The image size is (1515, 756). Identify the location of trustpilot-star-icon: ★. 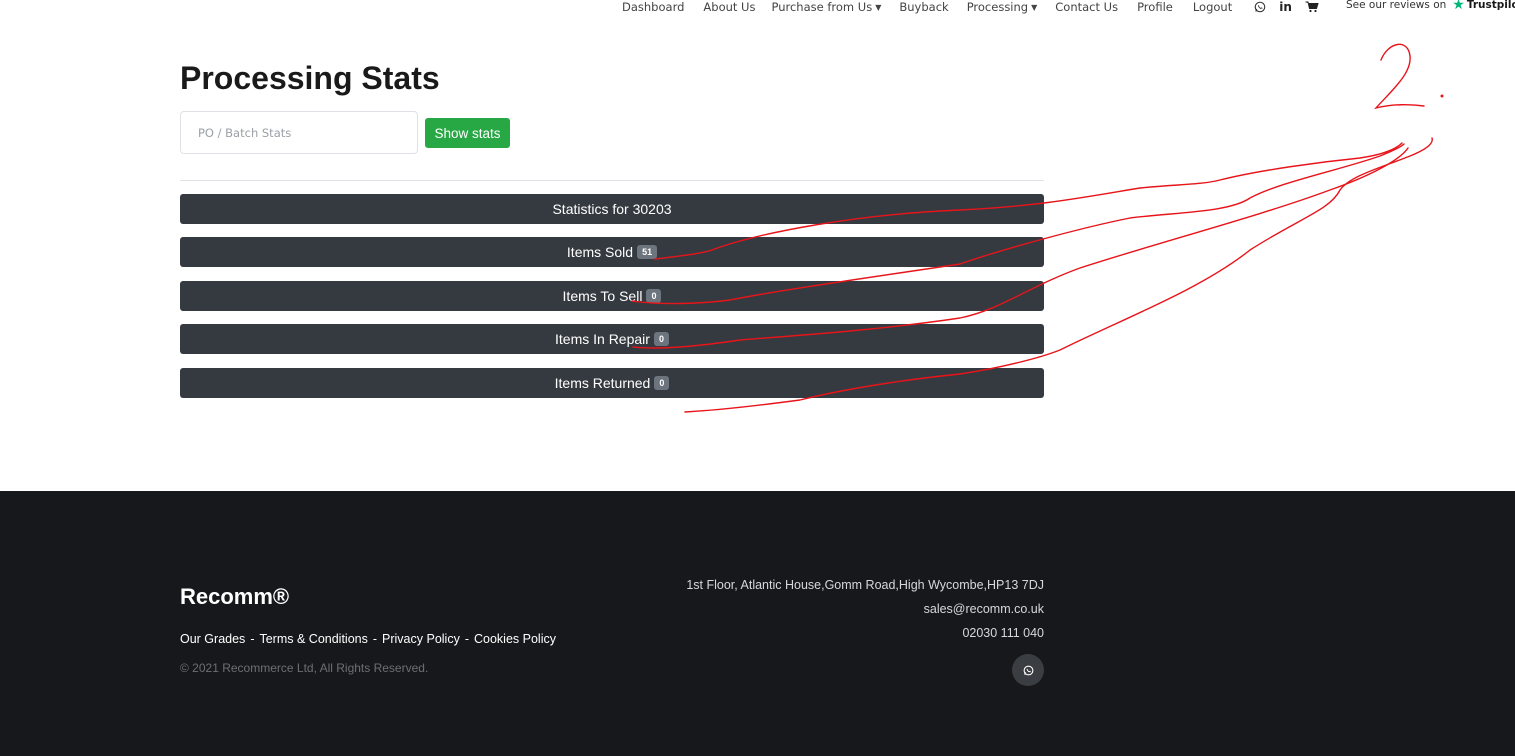
(1458, 6).